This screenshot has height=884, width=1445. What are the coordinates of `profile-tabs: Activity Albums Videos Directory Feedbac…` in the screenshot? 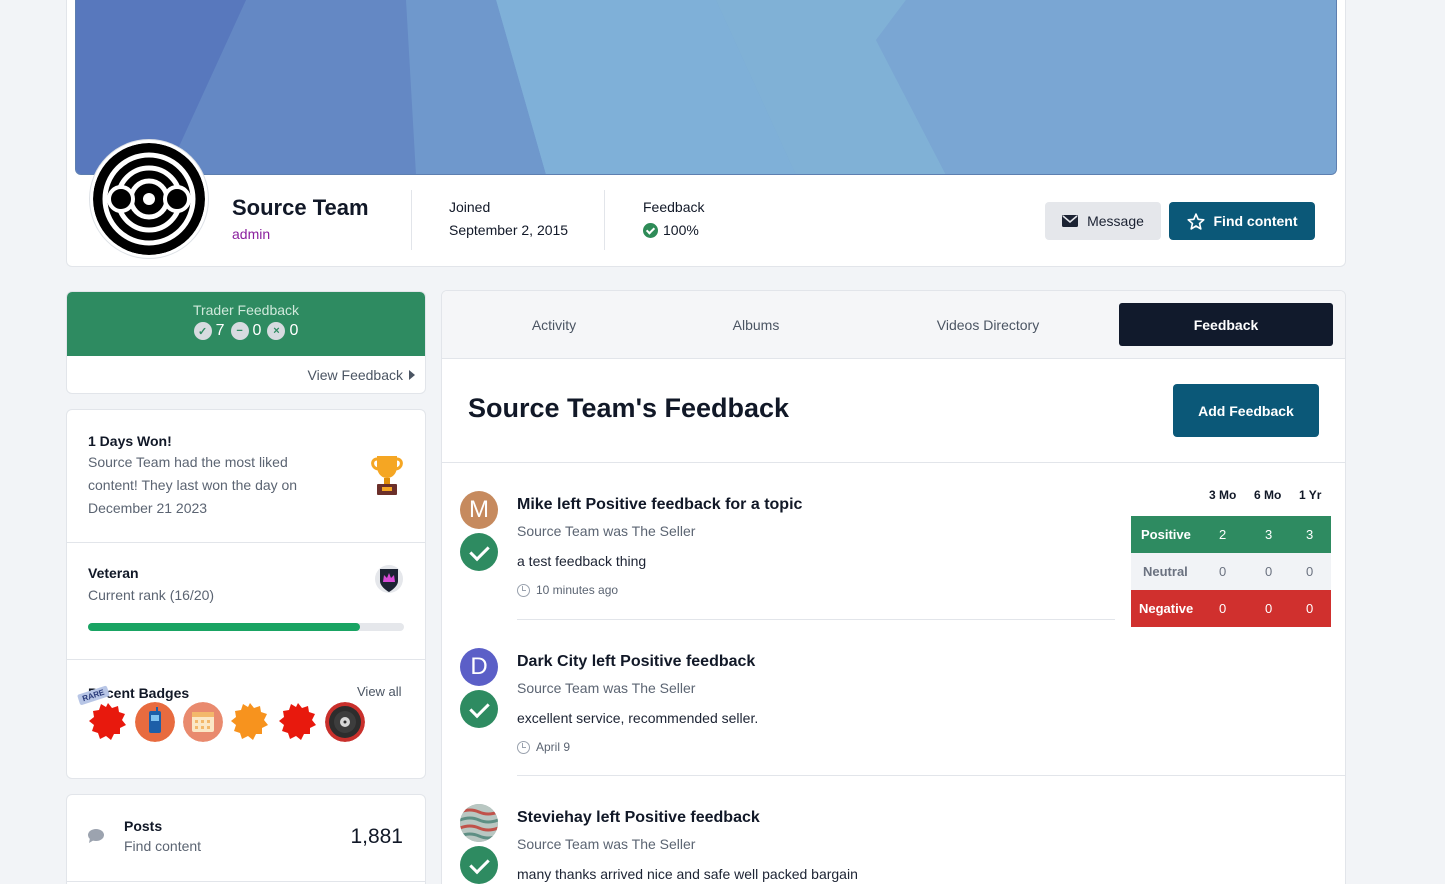 It's located at (893, 325).